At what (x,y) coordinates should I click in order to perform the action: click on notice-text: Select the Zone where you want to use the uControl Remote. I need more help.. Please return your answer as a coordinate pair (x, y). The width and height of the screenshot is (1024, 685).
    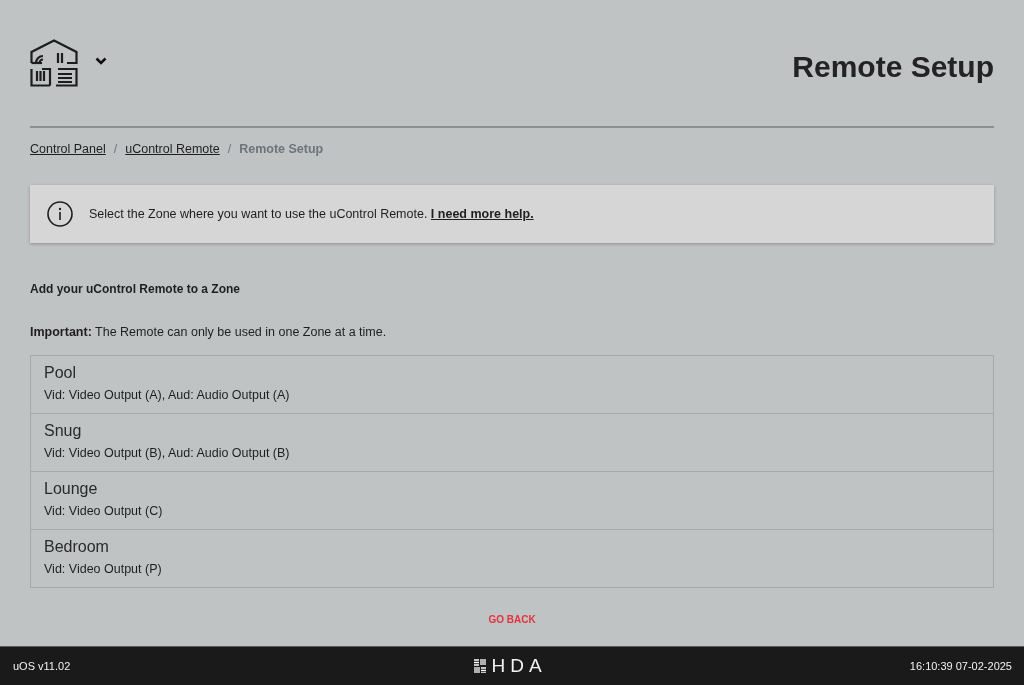
    Looking at the image, I should click on (311, 214).